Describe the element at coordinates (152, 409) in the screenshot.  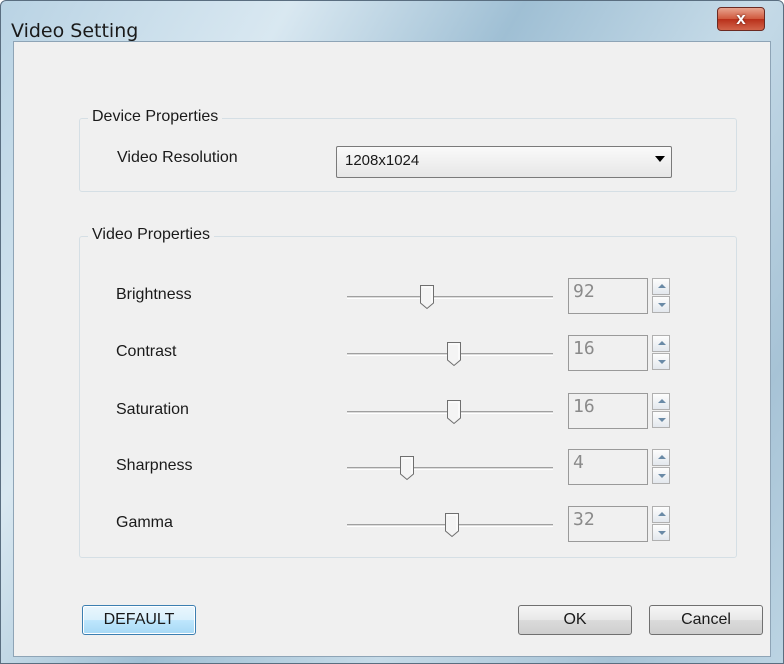
I see `saturation-label: Saturation` at that location.